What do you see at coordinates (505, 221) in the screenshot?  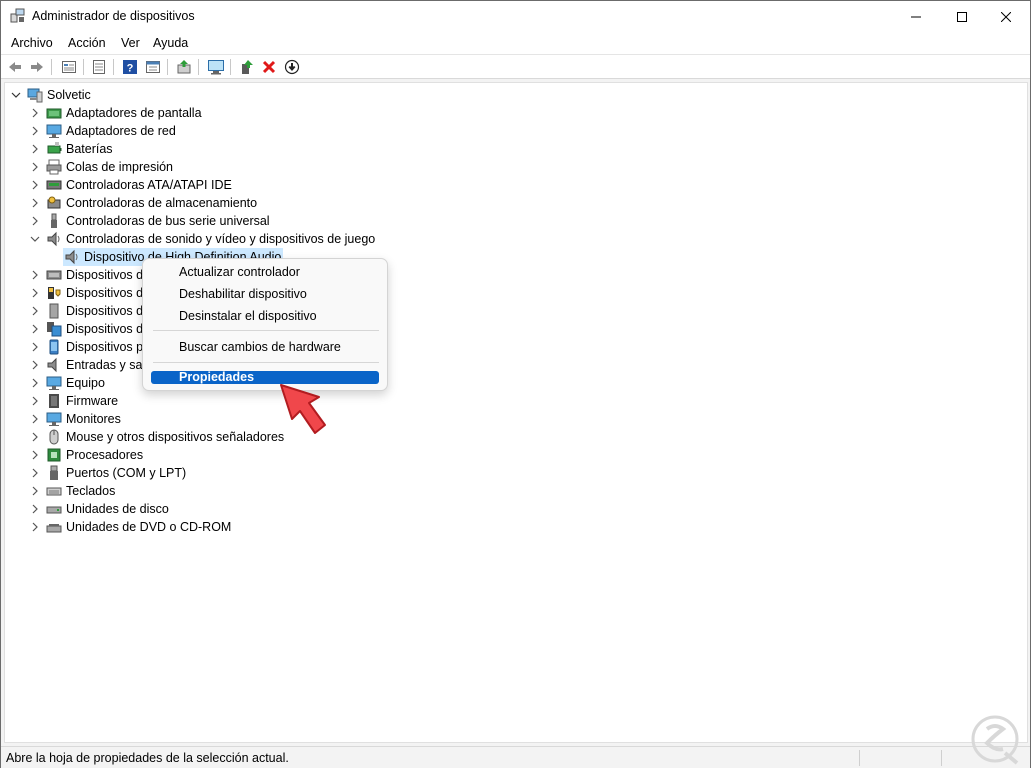 I see `tree-category-item: Controladoras de bus serie universal` at bounding box center [505, 221].